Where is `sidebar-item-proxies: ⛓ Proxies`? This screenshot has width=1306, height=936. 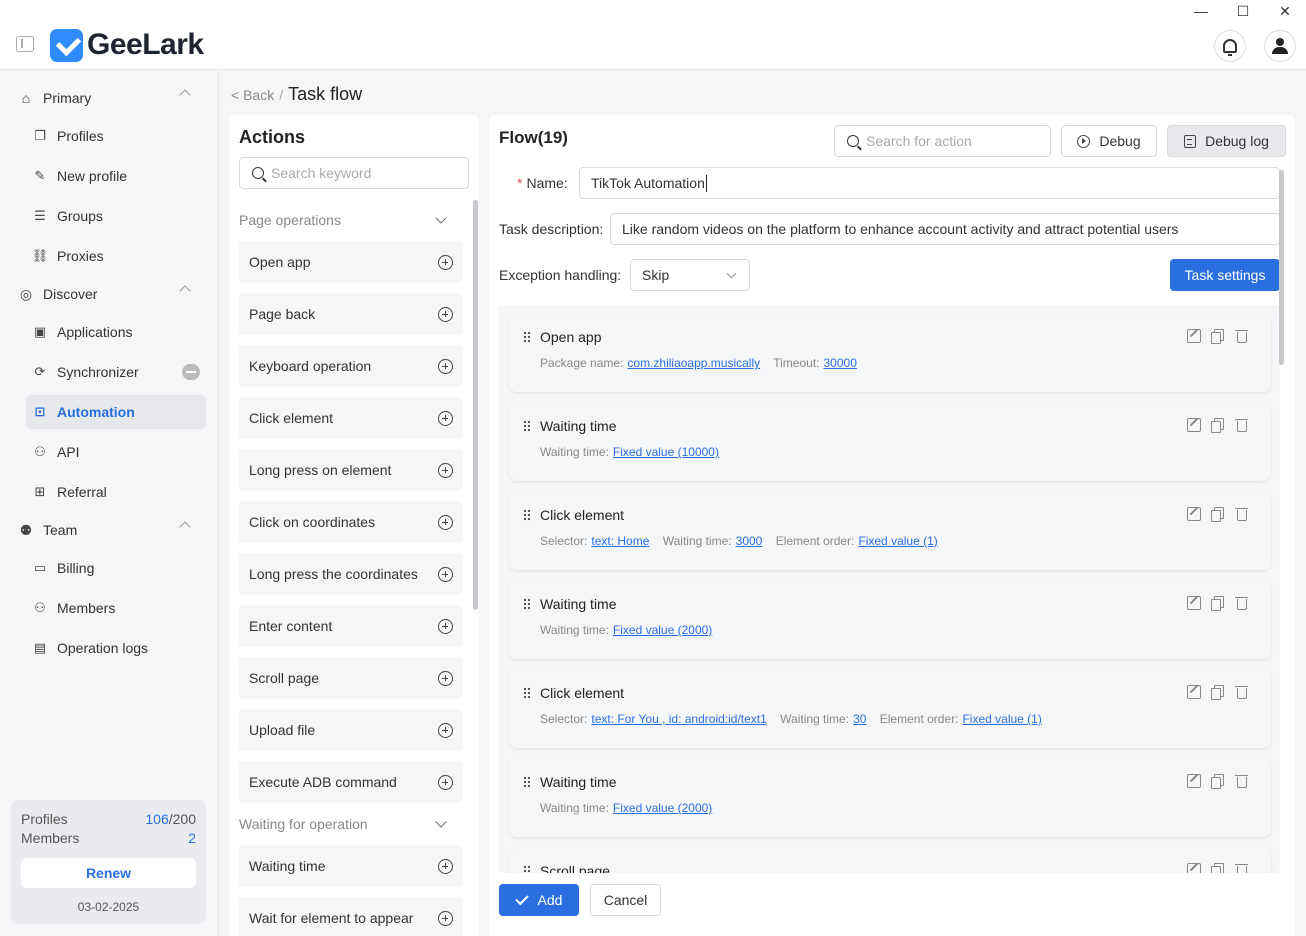 sidebar-item-proxies: ⛓ Proxies is located at coordinates (116, 256).